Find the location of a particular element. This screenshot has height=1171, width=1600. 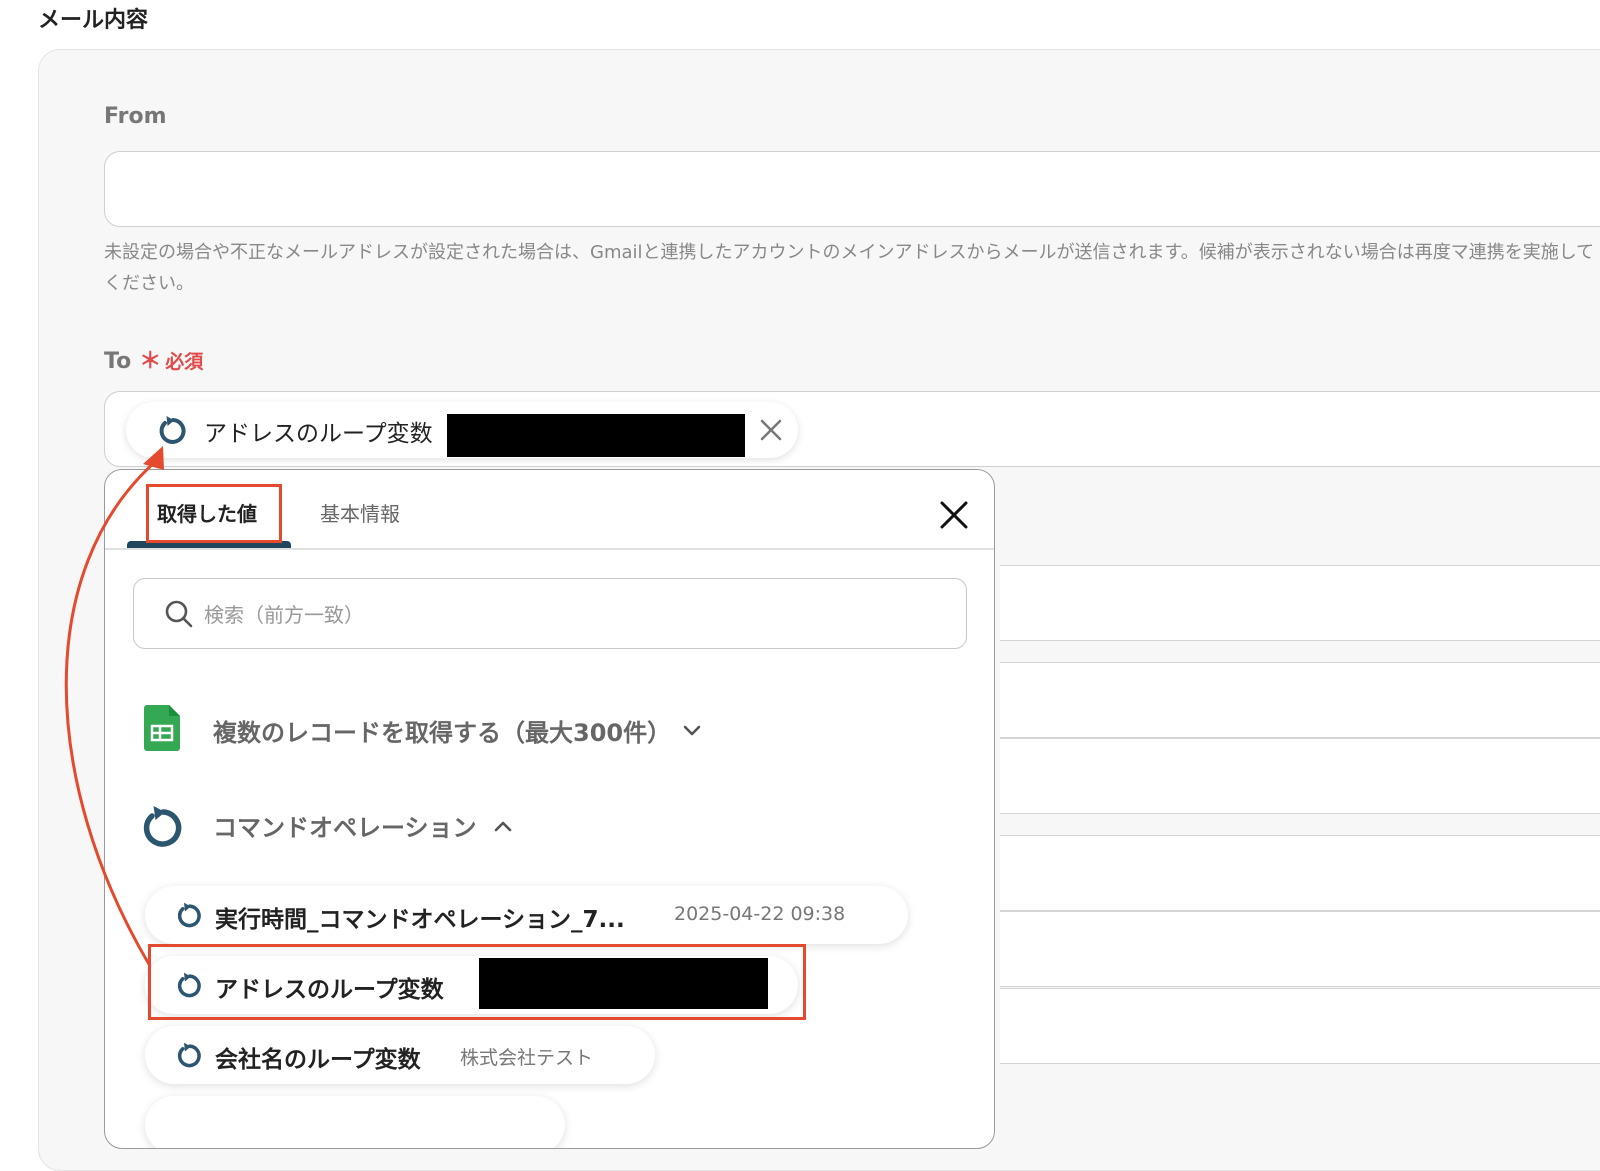

chip-label: アドレスのループ変数 is located at coordinates (318, 434).